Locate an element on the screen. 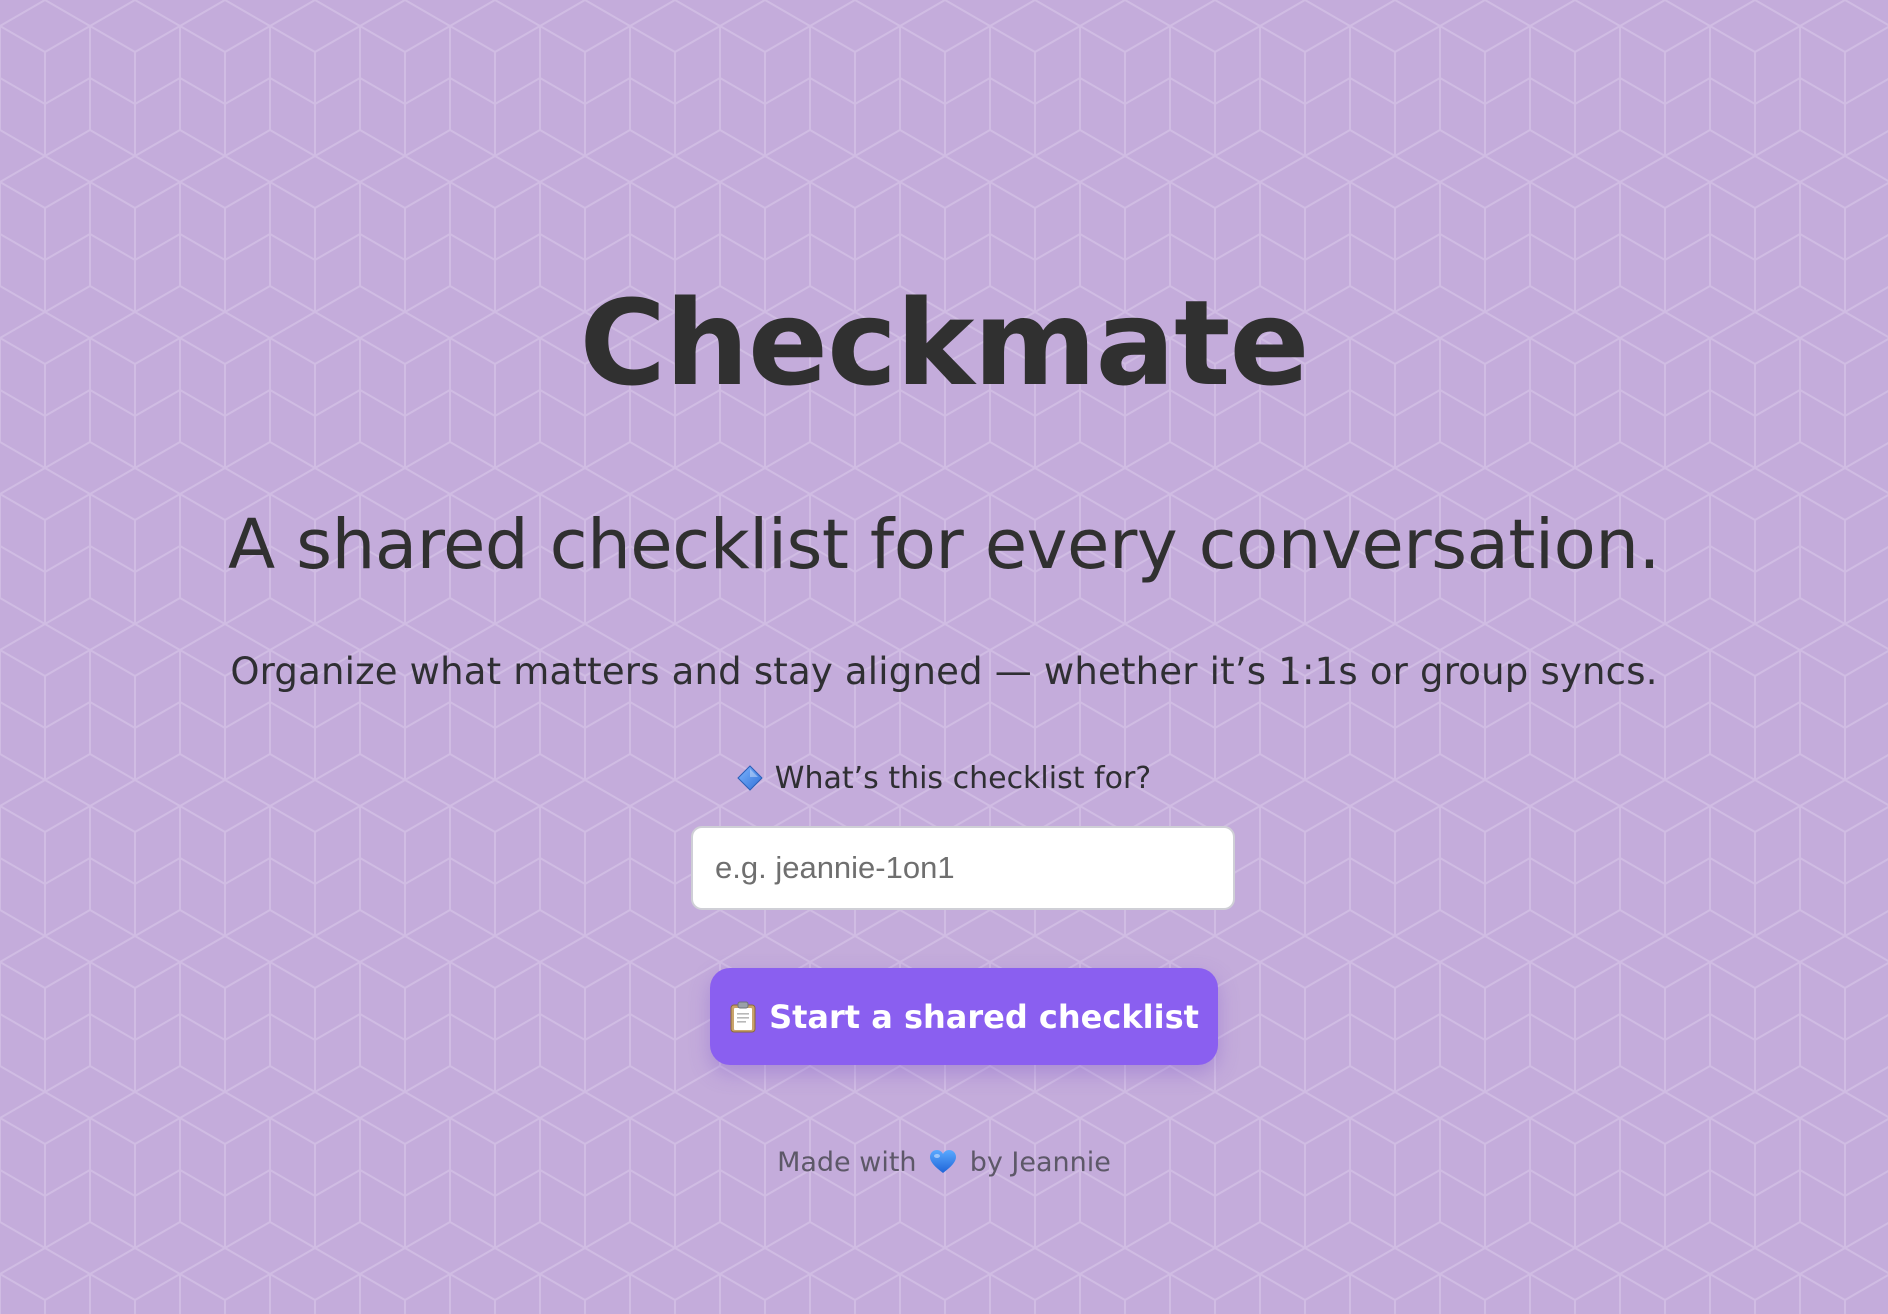  checklist-purpose-label: What’s this checklist for? is located at coordinates (944, 779).